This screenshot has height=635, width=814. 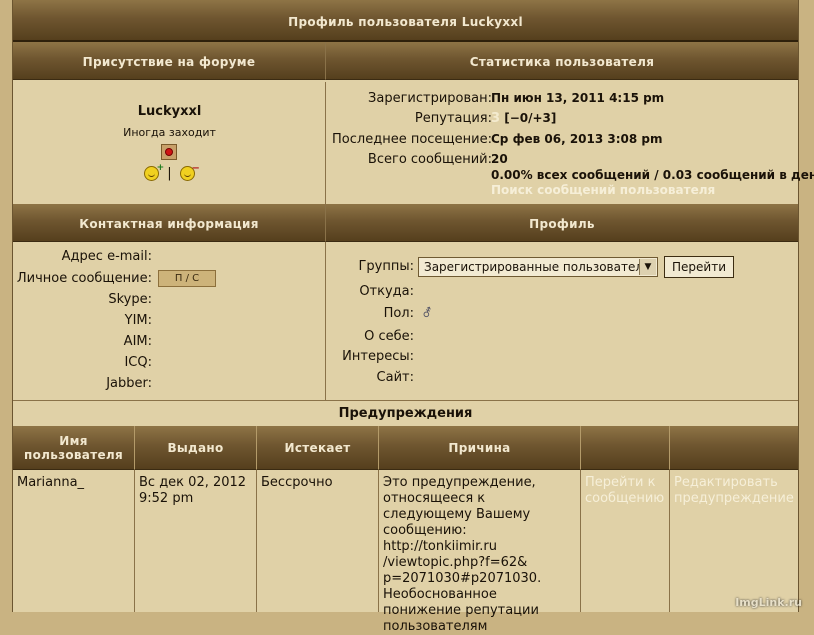 I want to click on warnings-title: Предупреждения, so click(x=405, y=414).